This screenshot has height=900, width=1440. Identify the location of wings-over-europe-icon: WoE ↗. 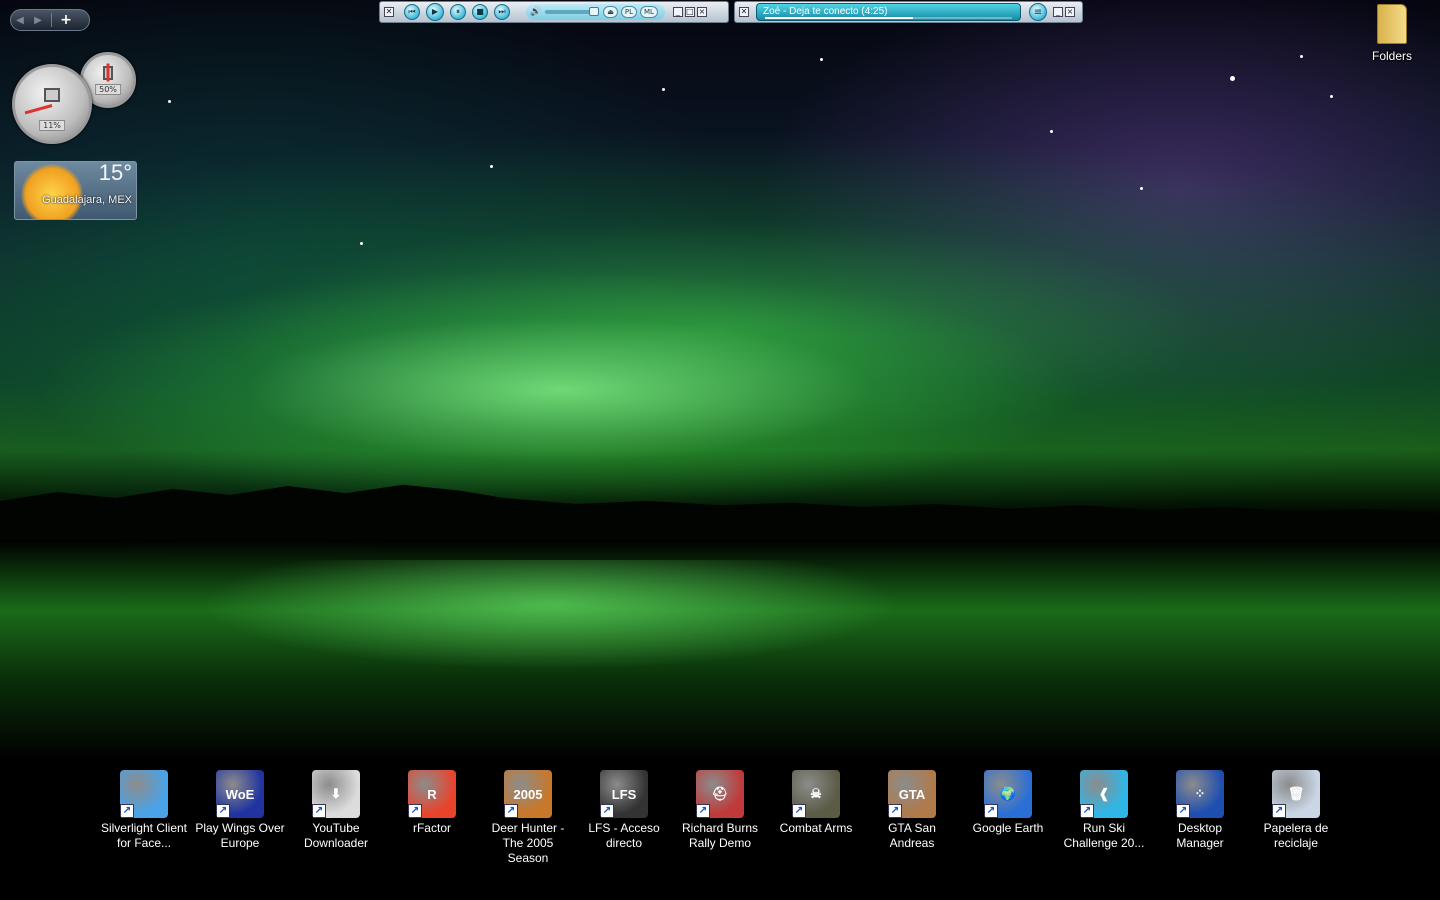
(240, 794).